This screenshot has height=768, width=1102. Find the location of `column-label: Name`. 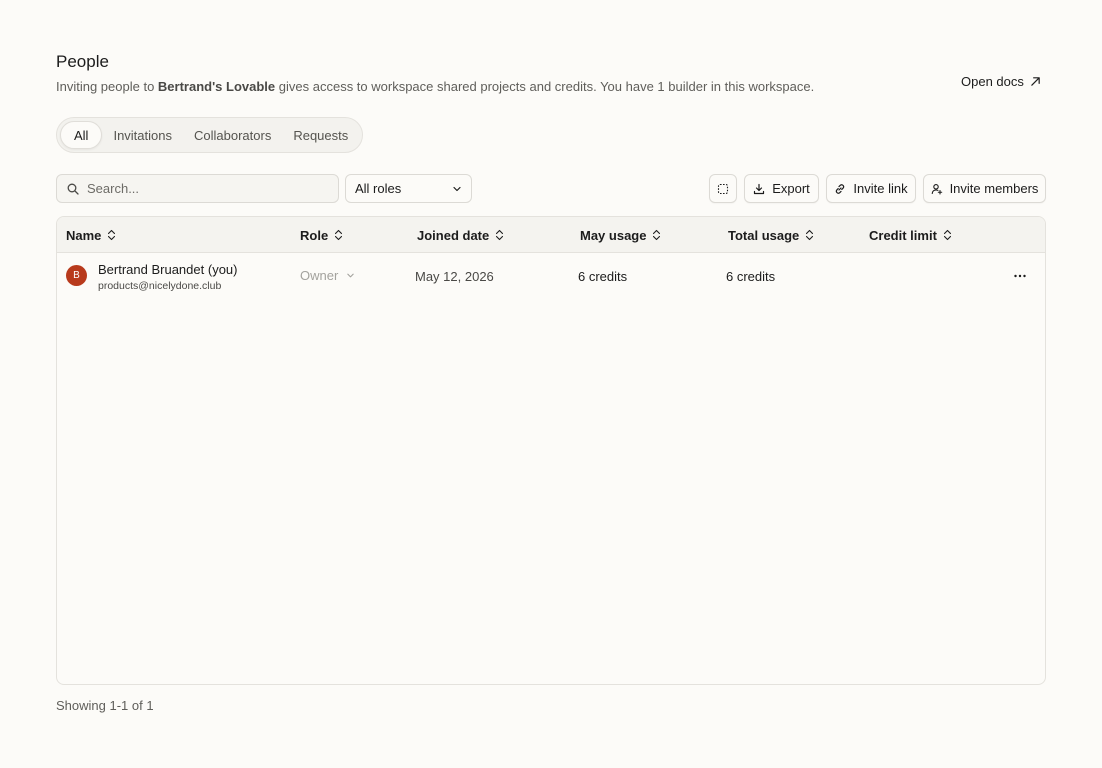

column-label: Name is located at coordinates (84, 235).